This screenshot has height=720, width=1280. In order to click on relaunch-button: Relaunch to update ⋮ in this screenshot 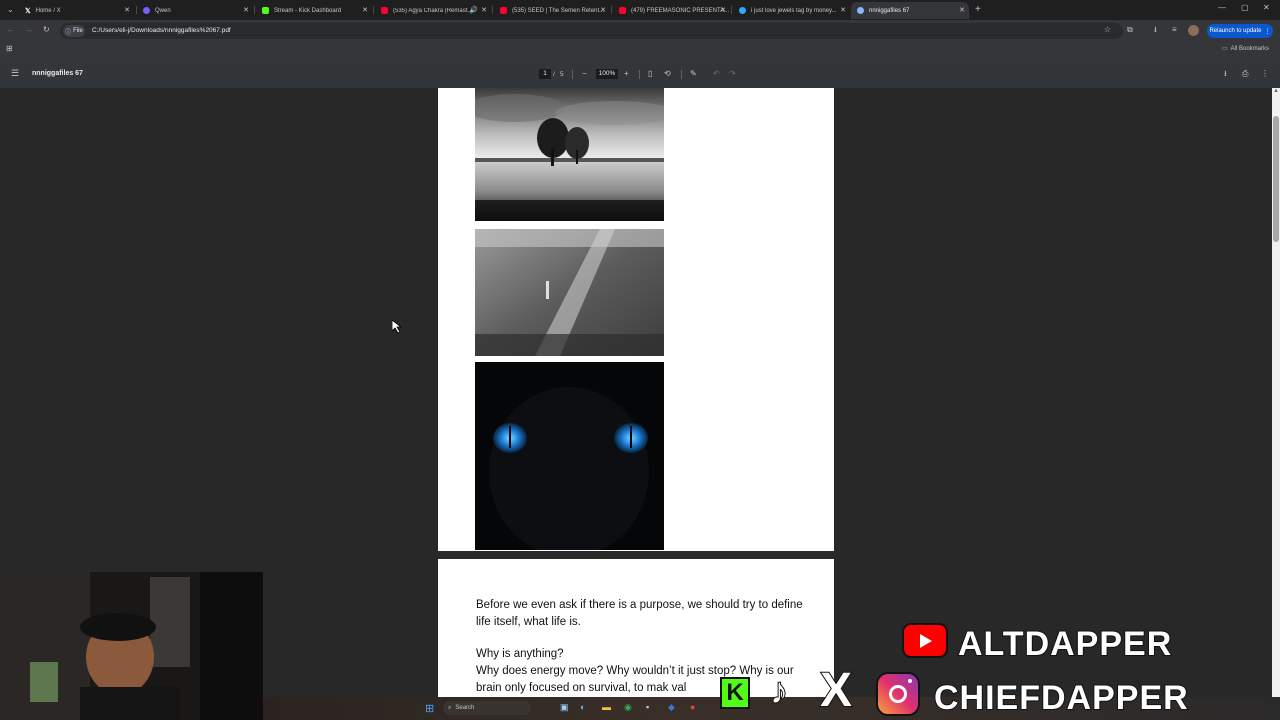, I will do `click(1240, 31)`.